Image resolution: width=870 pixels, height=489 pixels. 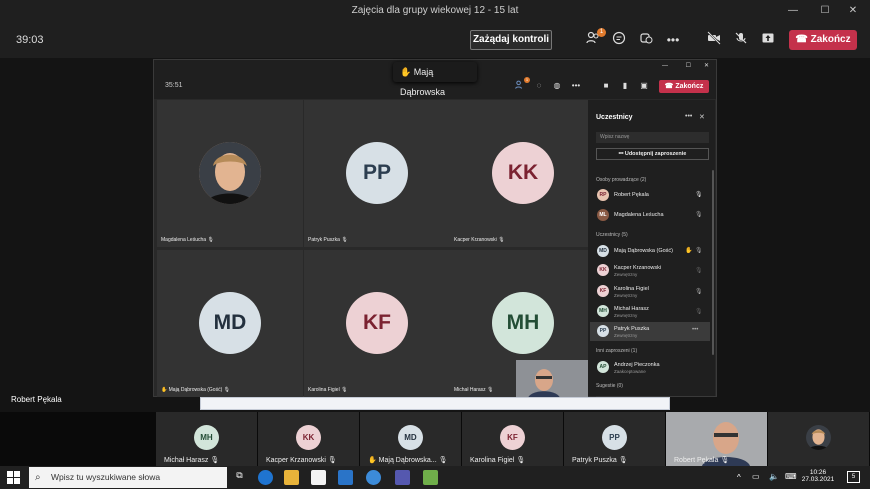 I want to click on mail-icon, so click(x=345, y=477).